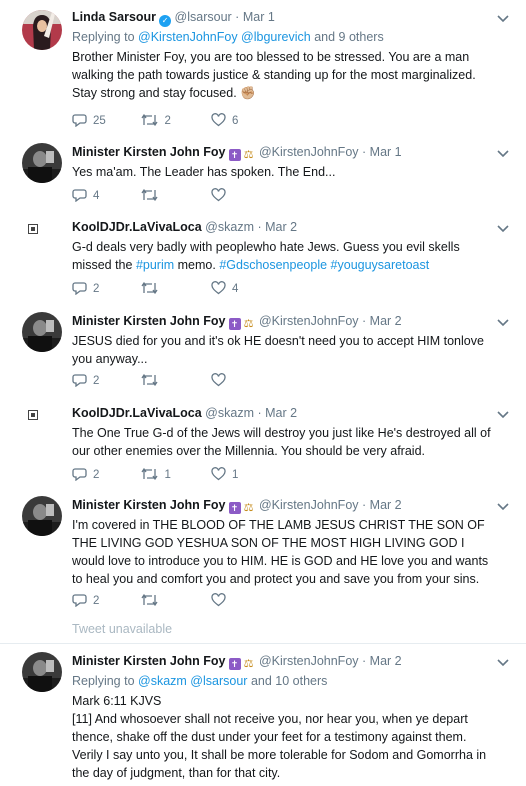 The height and width of the screenshot is (786, 526). What do you see at coordinates (380, 265) in the screenshot?
I see `hashtag-link: #youguysaretoast` at bounding box center [380, 265].